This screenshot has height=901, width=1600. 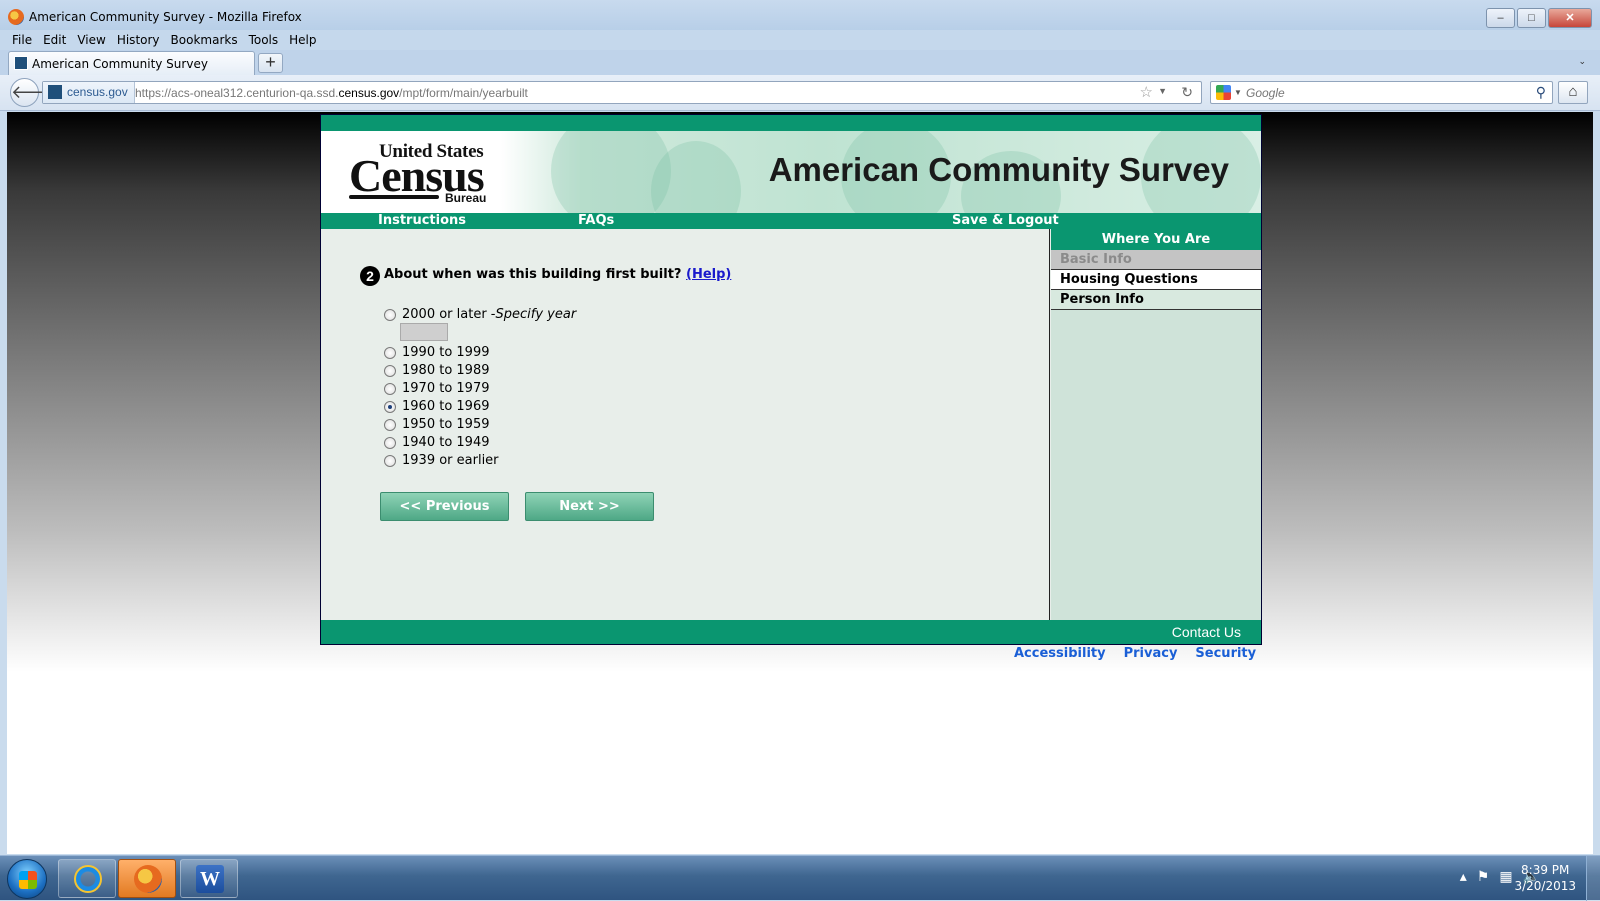 What do you see at coordinates (91, 40) in the screenshot?
I see `menu-view: View` at bounding box center [91, 40].